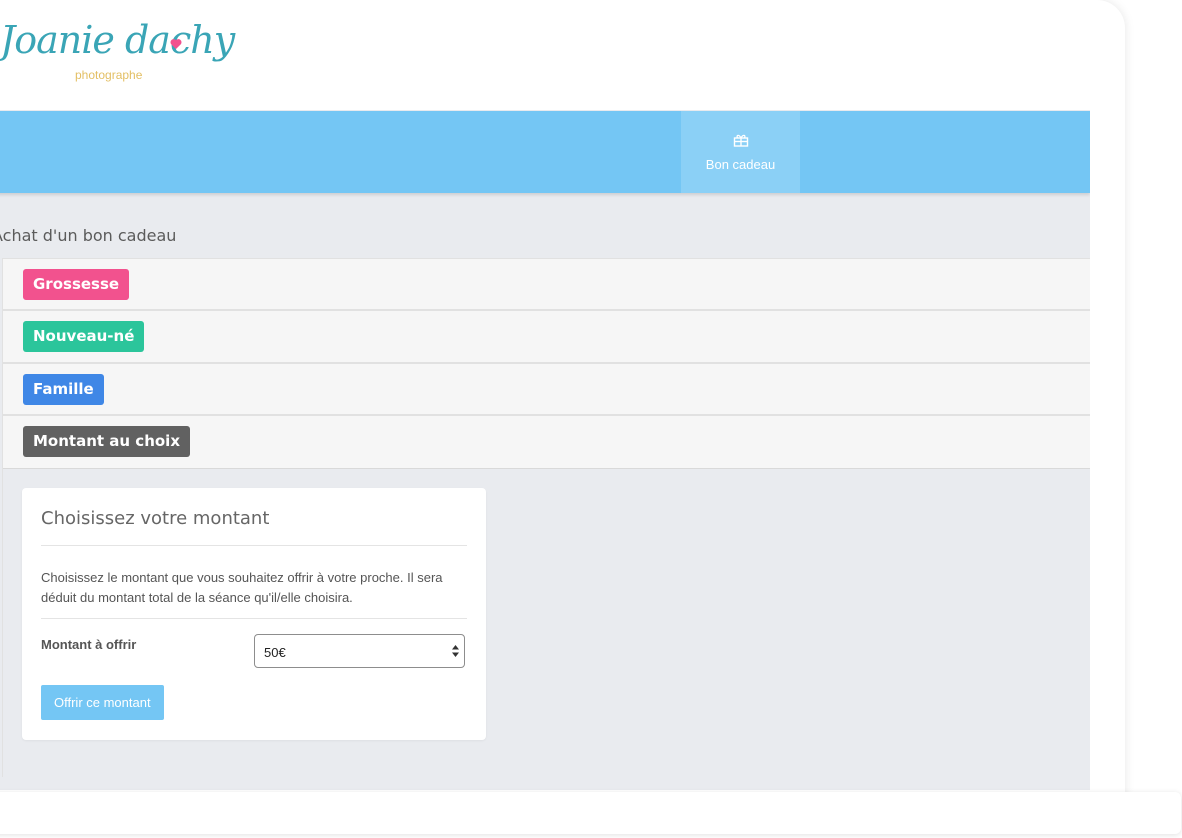 The image size is (1182, 838). I want to click on heart-icon, so click(176, 44).